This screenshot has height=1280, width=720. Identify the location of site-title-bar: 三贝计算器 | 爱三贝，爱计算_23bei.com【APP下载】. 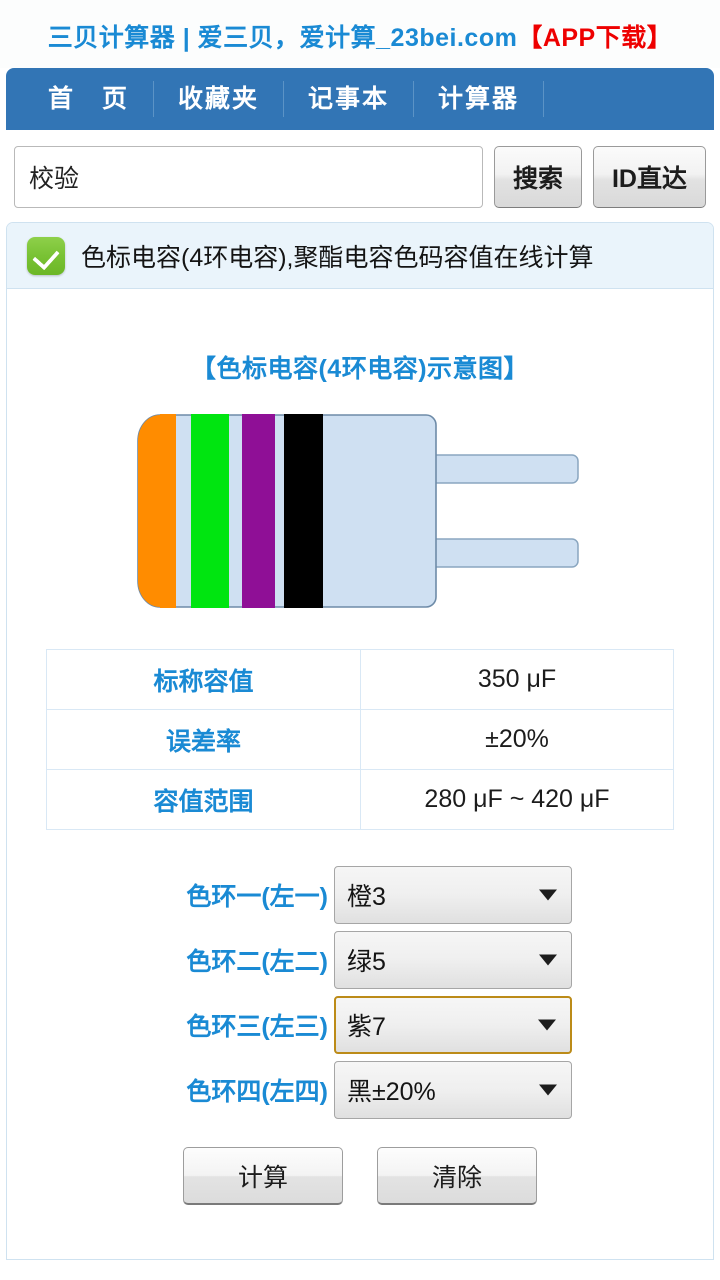
(360, 34).